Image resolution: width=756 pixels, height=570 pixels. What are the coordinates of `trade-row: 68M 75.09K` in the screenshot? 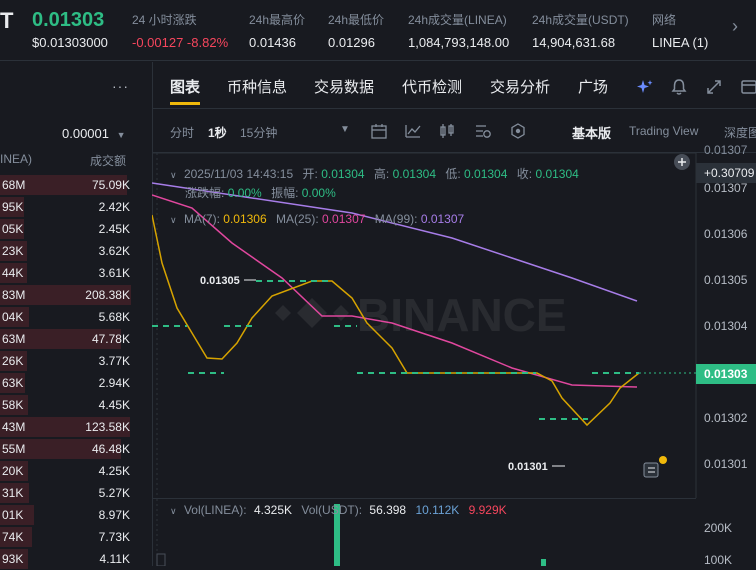 It's located at (67, 185).